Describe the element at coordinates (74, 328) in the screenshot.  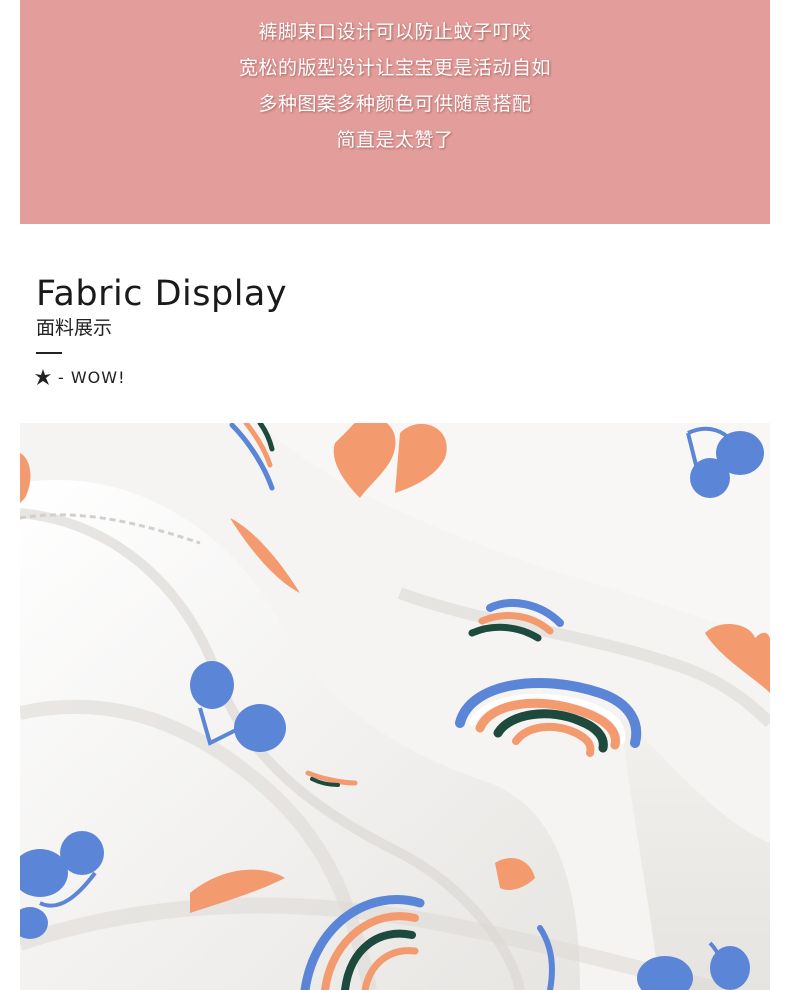
I see `section-title-chinese: 面料展示` at that location.